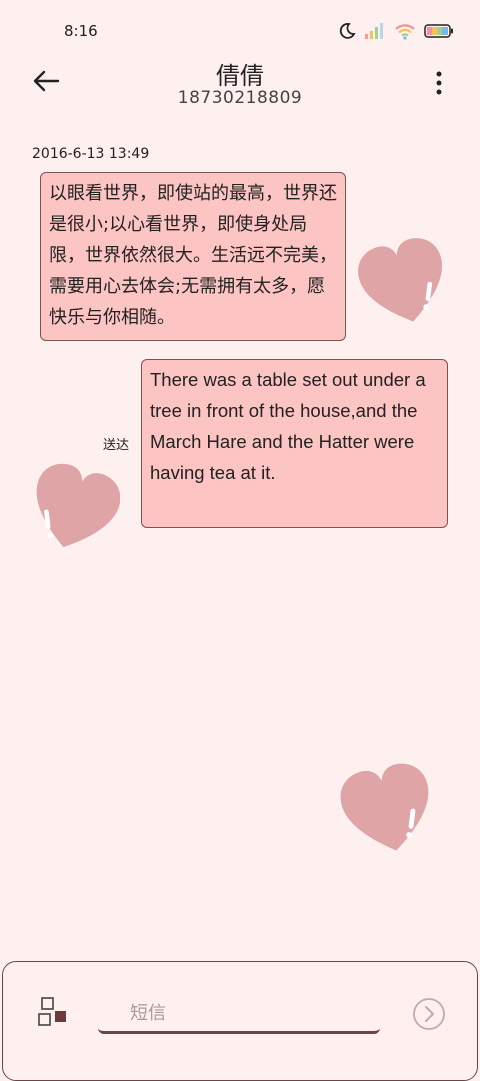  I want to click on more-vertical-icon, so click(439, 85).